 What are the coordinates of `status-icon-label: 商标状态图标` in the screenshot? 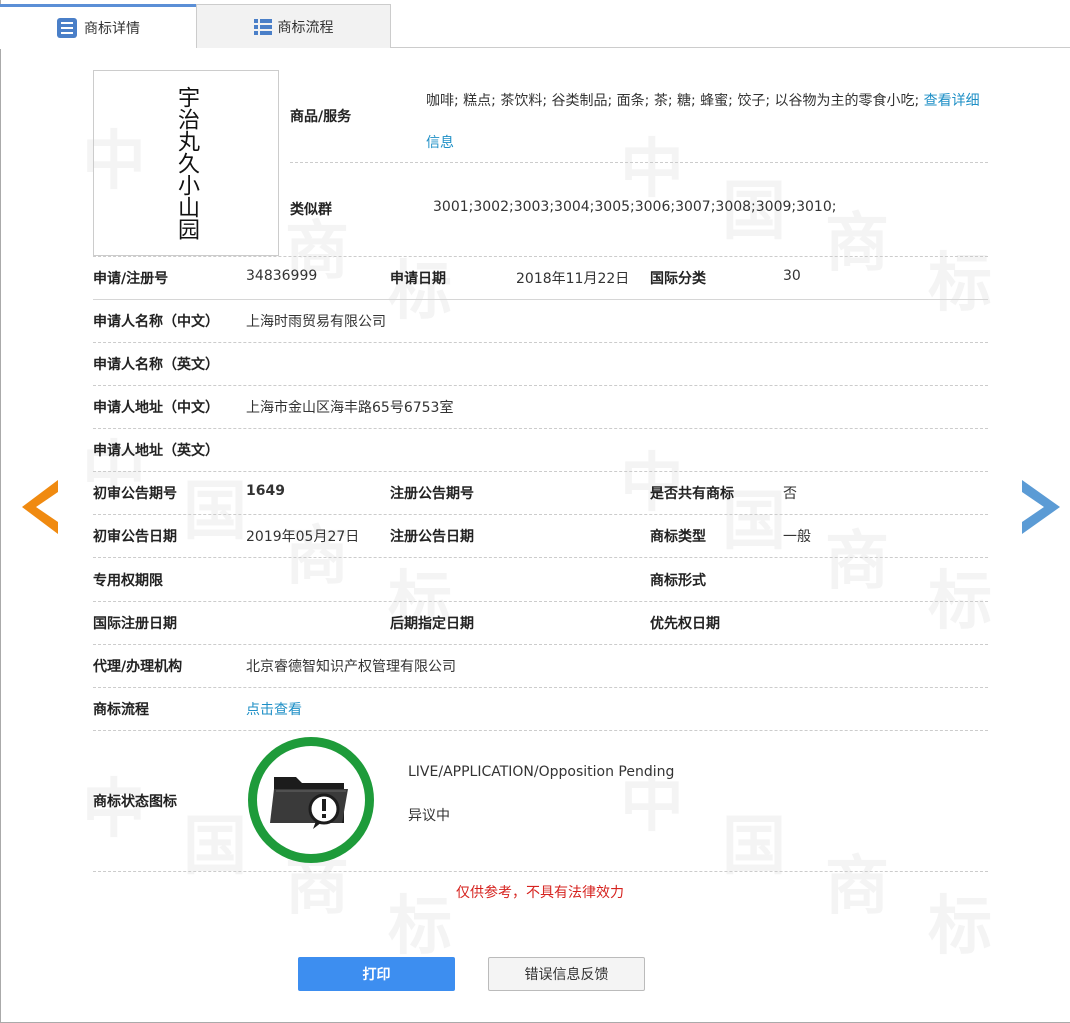 It's located at (135, 802).